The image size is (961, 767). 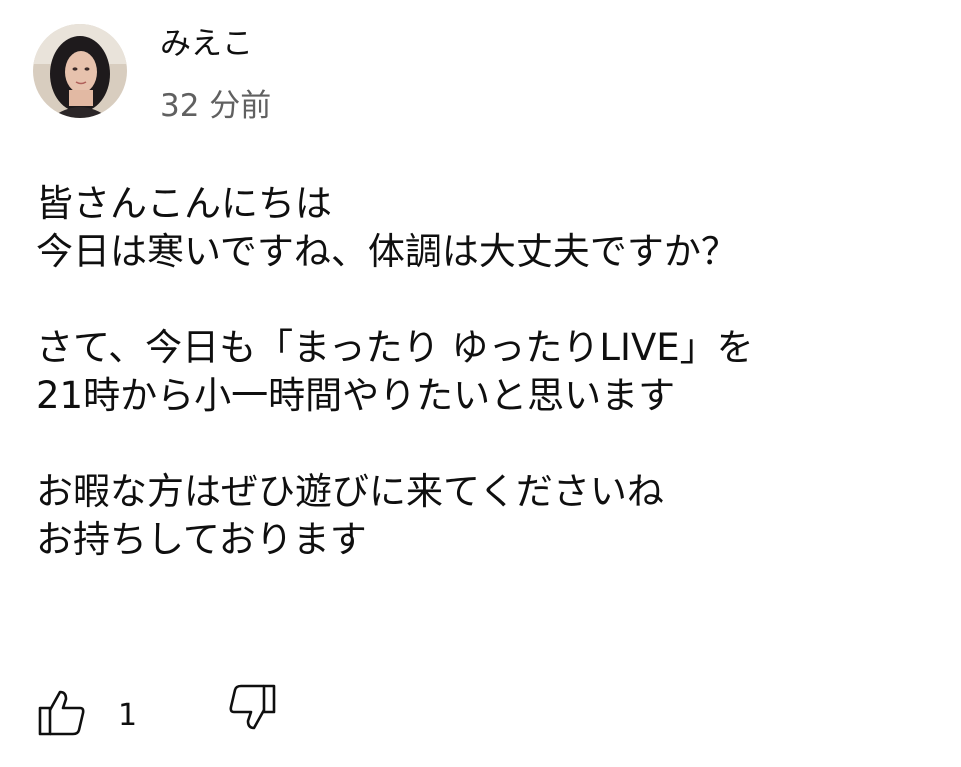 I want to click on thumbs-down-icon, so click(x=252, y=707).